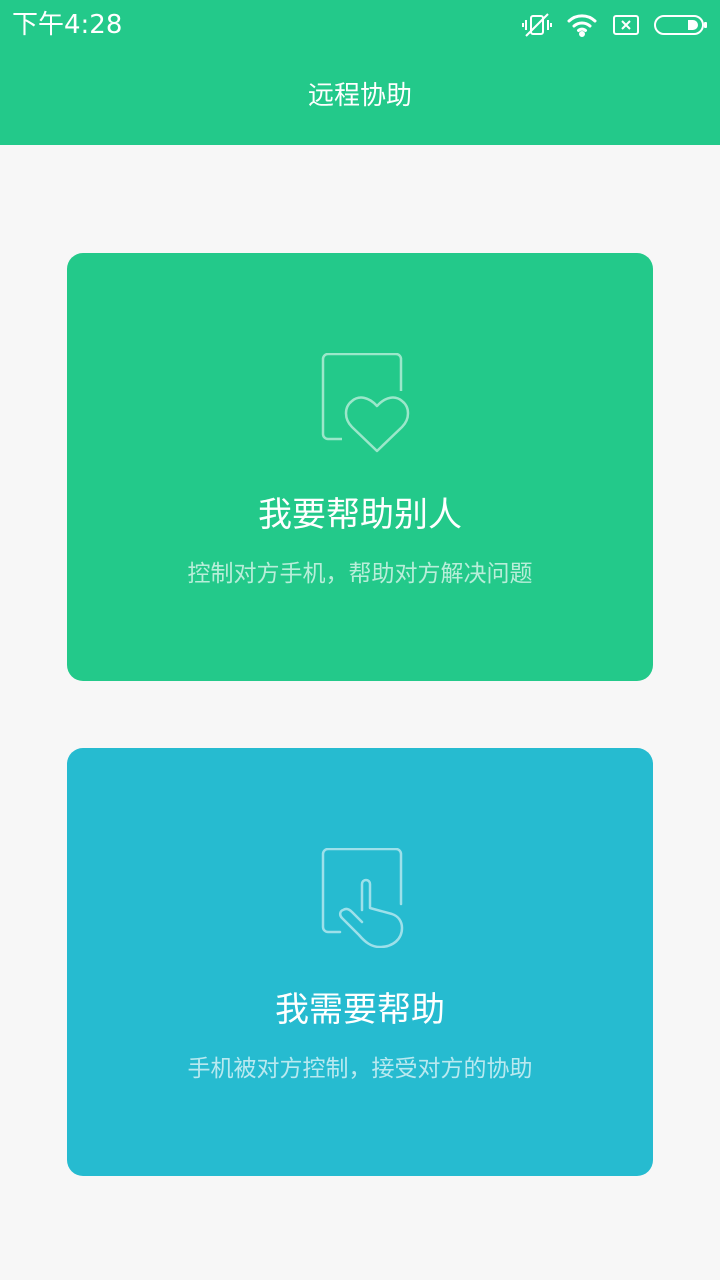 The image size is (720, 1280). Describe the element at coordinates (368, 898) in the screenshot. I see `hand-touch-icon` at that location.